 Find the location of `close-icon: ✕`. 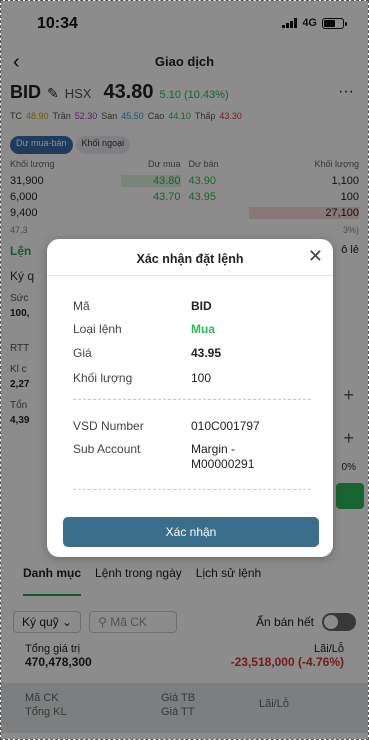

close-icon: ✕ is located at coordinates (315, 256).